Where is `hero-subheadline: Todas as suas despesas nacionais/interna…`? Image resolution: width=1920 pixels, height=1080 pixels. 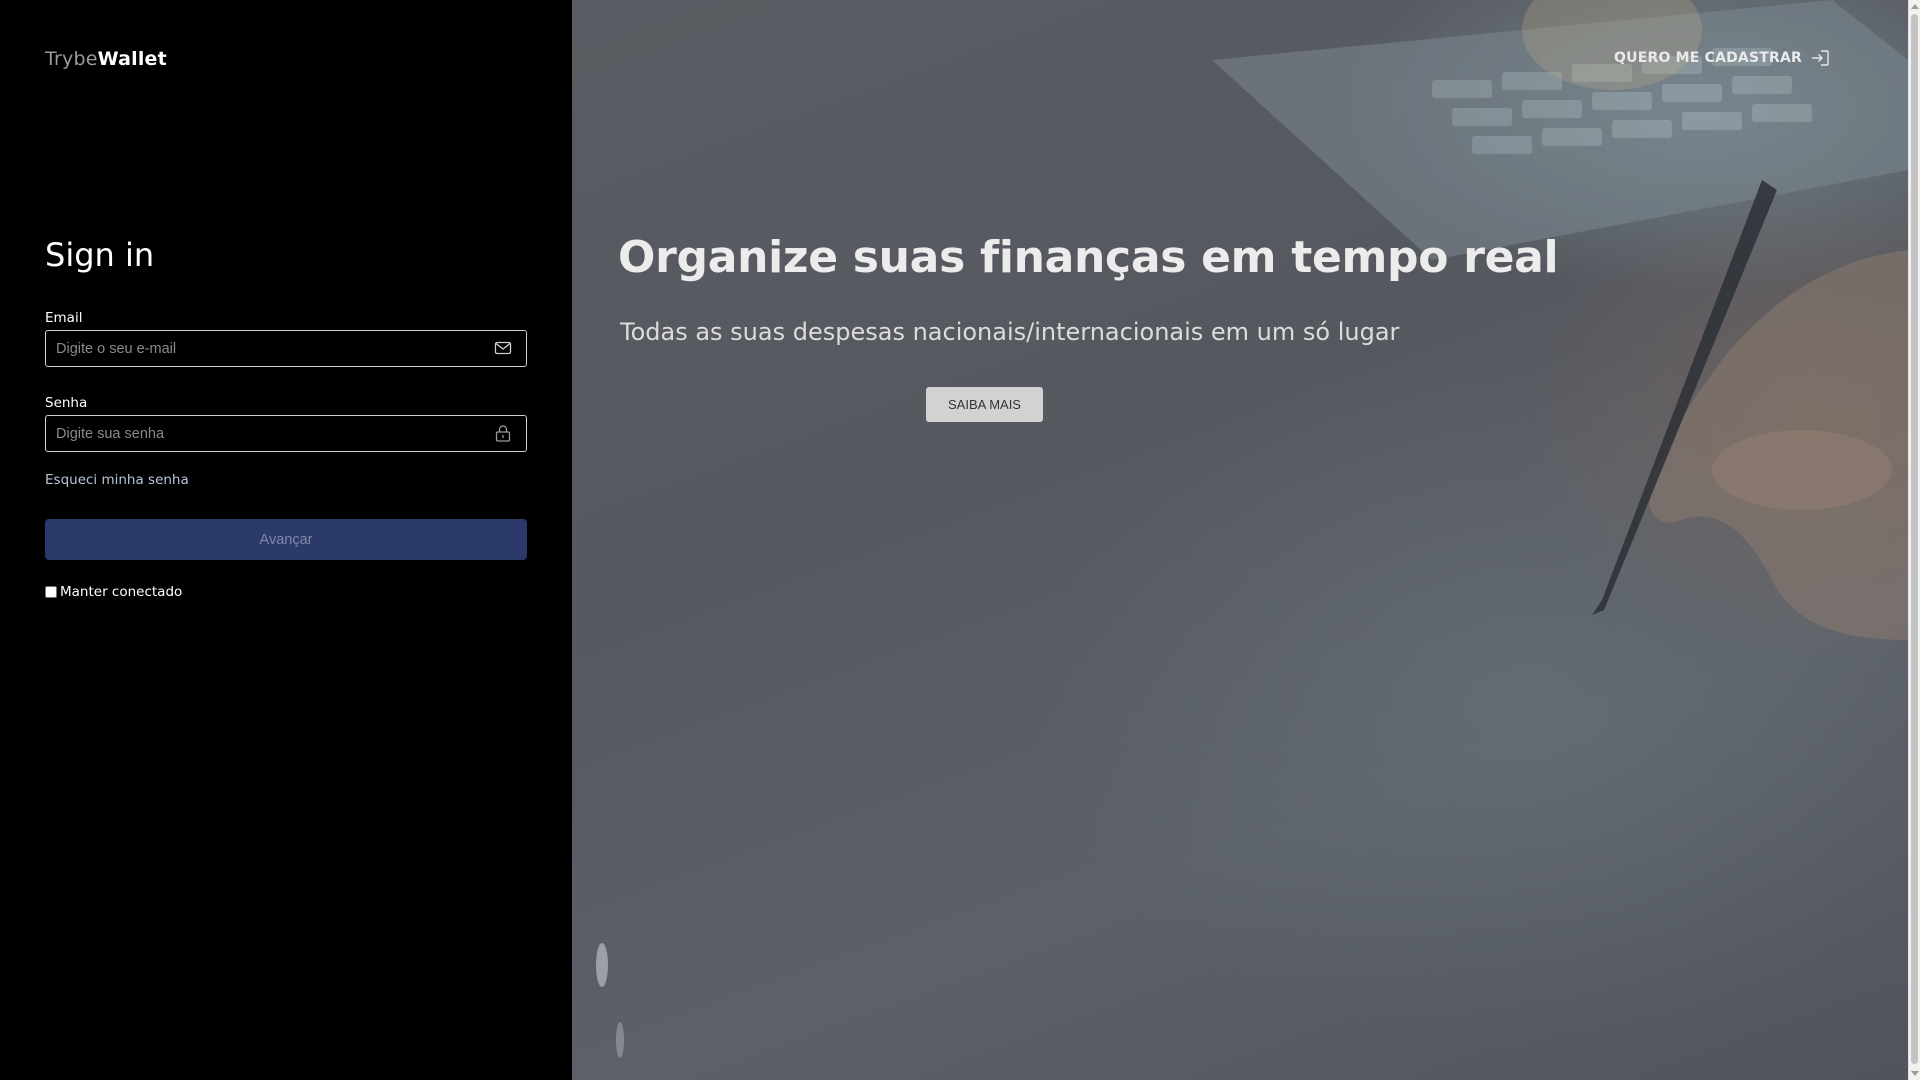 hero-subheadline: Todas as suas despesas nacionais/interna… is located at coordinates (1010, 332).